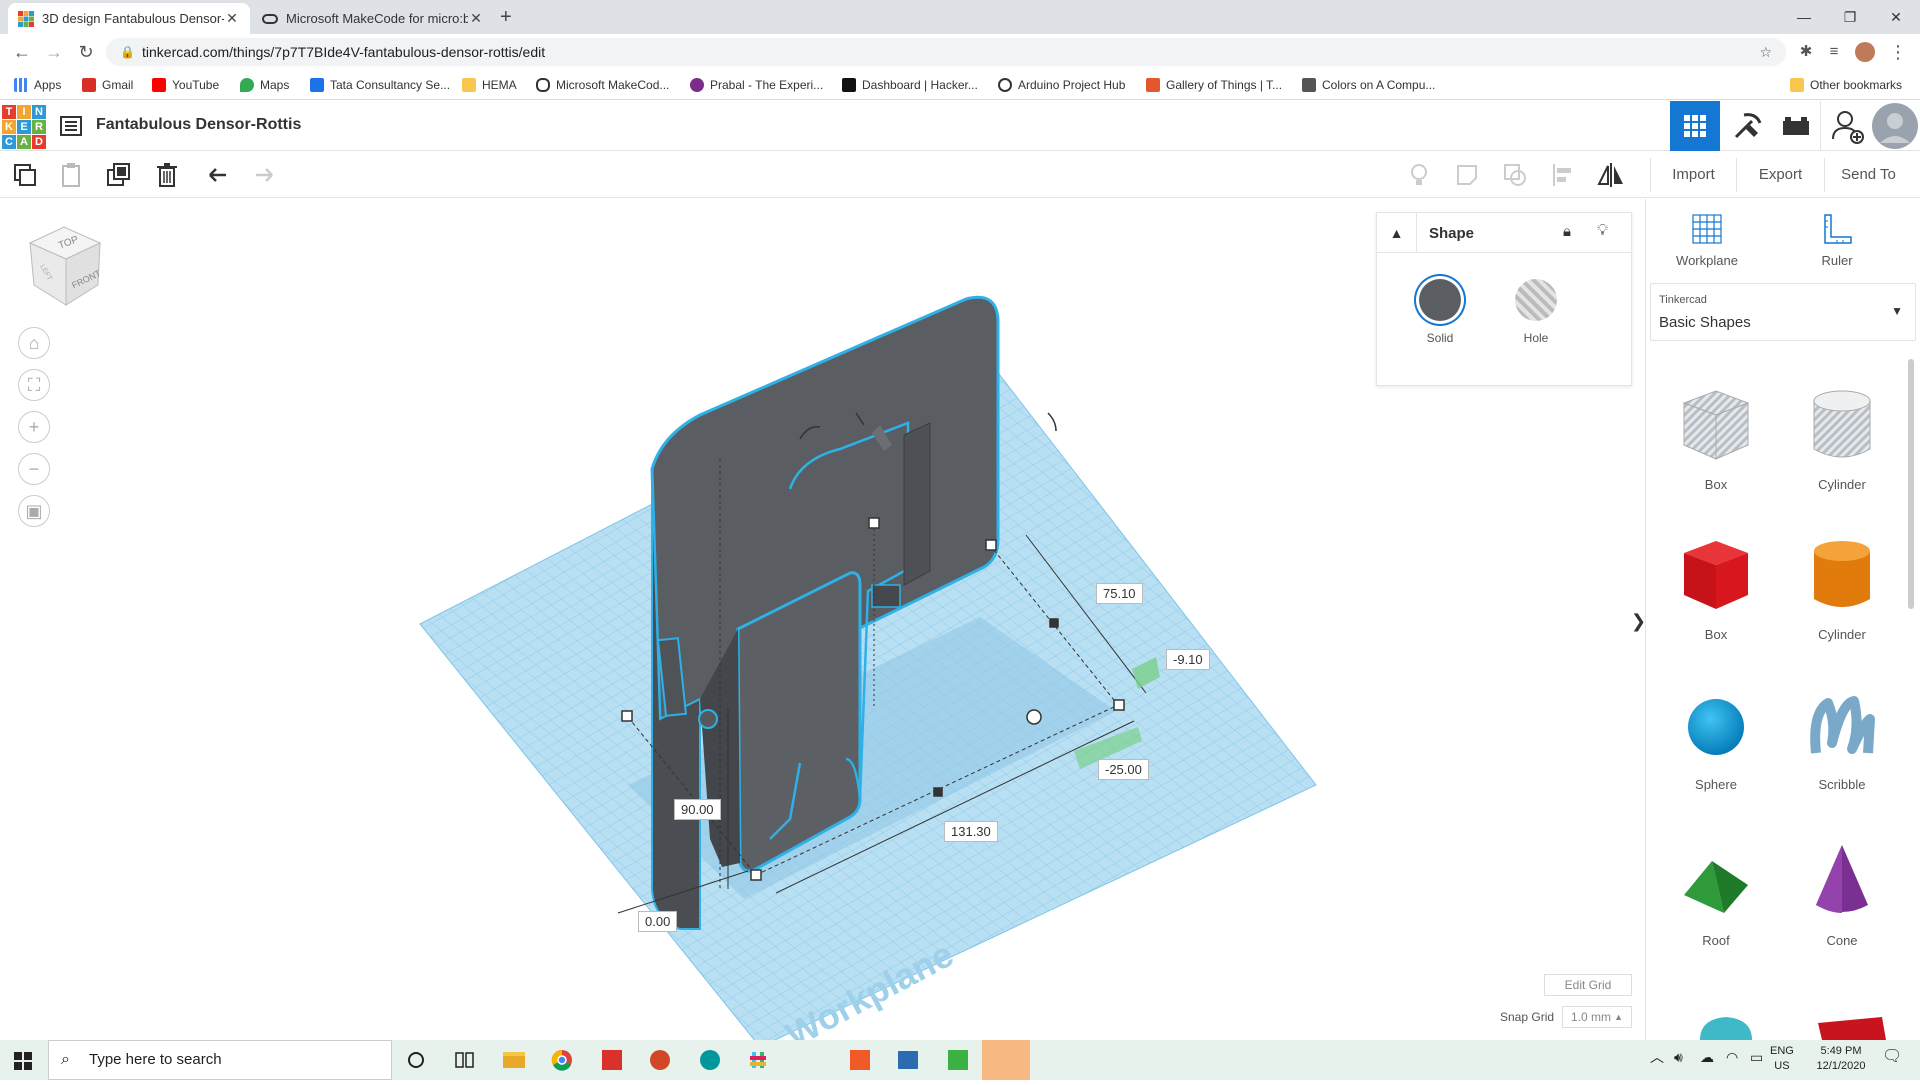 The height and width of the screenshot is (1085, 1920). Describe the element at coordinates (1834, 52) in the screenshot. I see `media-icon: ≡` at that location.